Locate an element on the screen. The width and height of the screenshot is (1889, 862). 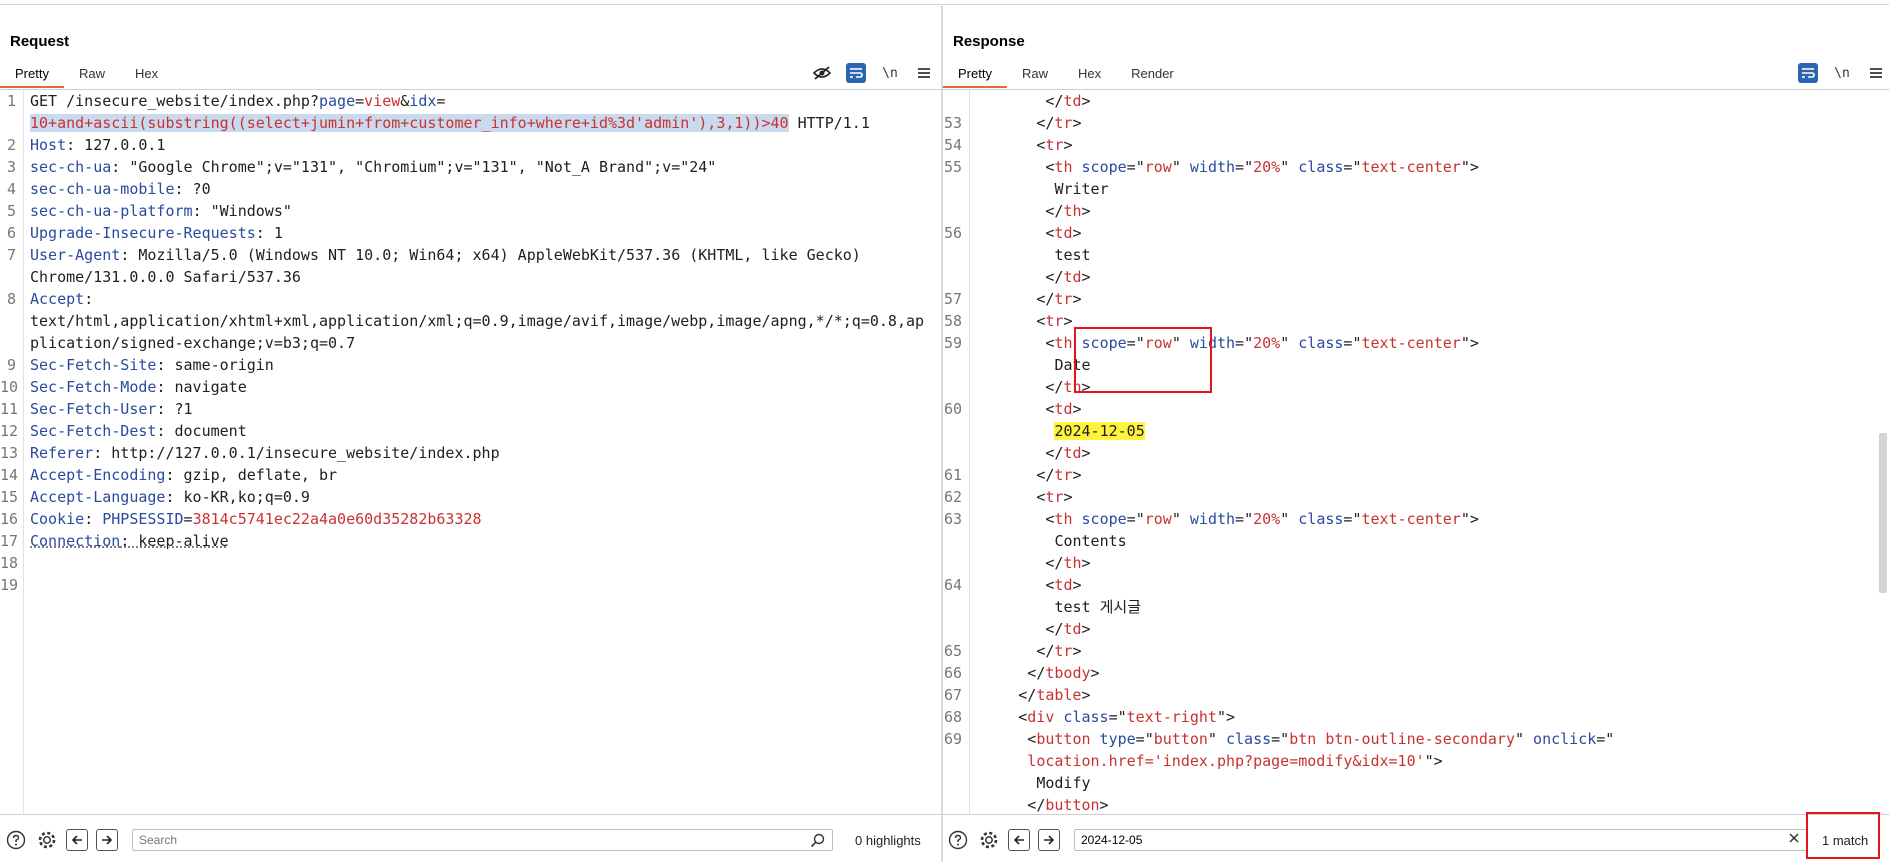
request-token: PHPSESSID is located at coordinates (143, 519).